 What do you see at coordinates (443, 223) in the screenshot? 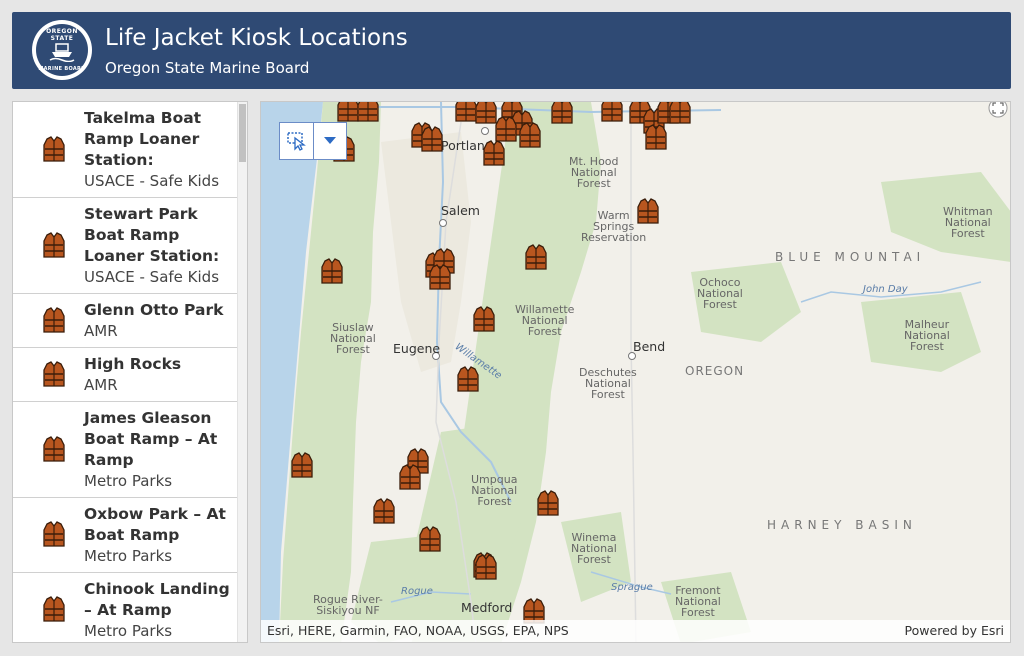
I see `salem-marker` at bounding box center [443, 223].